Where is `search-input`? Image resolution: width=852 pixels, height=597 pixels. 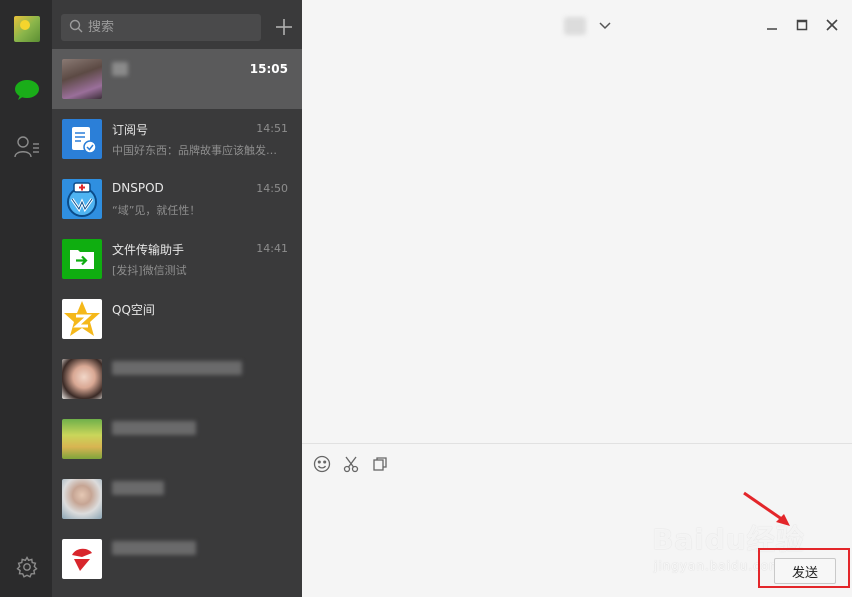
search-input is located at coordinates (168, 27).